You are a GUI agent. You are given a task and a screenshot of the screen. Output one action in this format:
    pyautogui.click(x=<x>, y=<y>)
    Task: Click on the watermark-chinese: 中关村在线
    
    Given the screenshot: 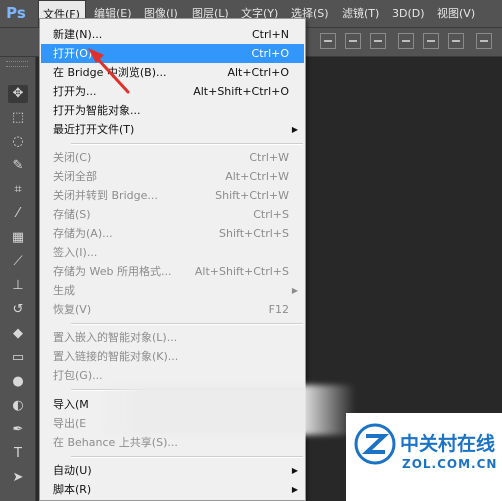 What is the action you would take?
    pyautogui.click(x=448, y=444)
    